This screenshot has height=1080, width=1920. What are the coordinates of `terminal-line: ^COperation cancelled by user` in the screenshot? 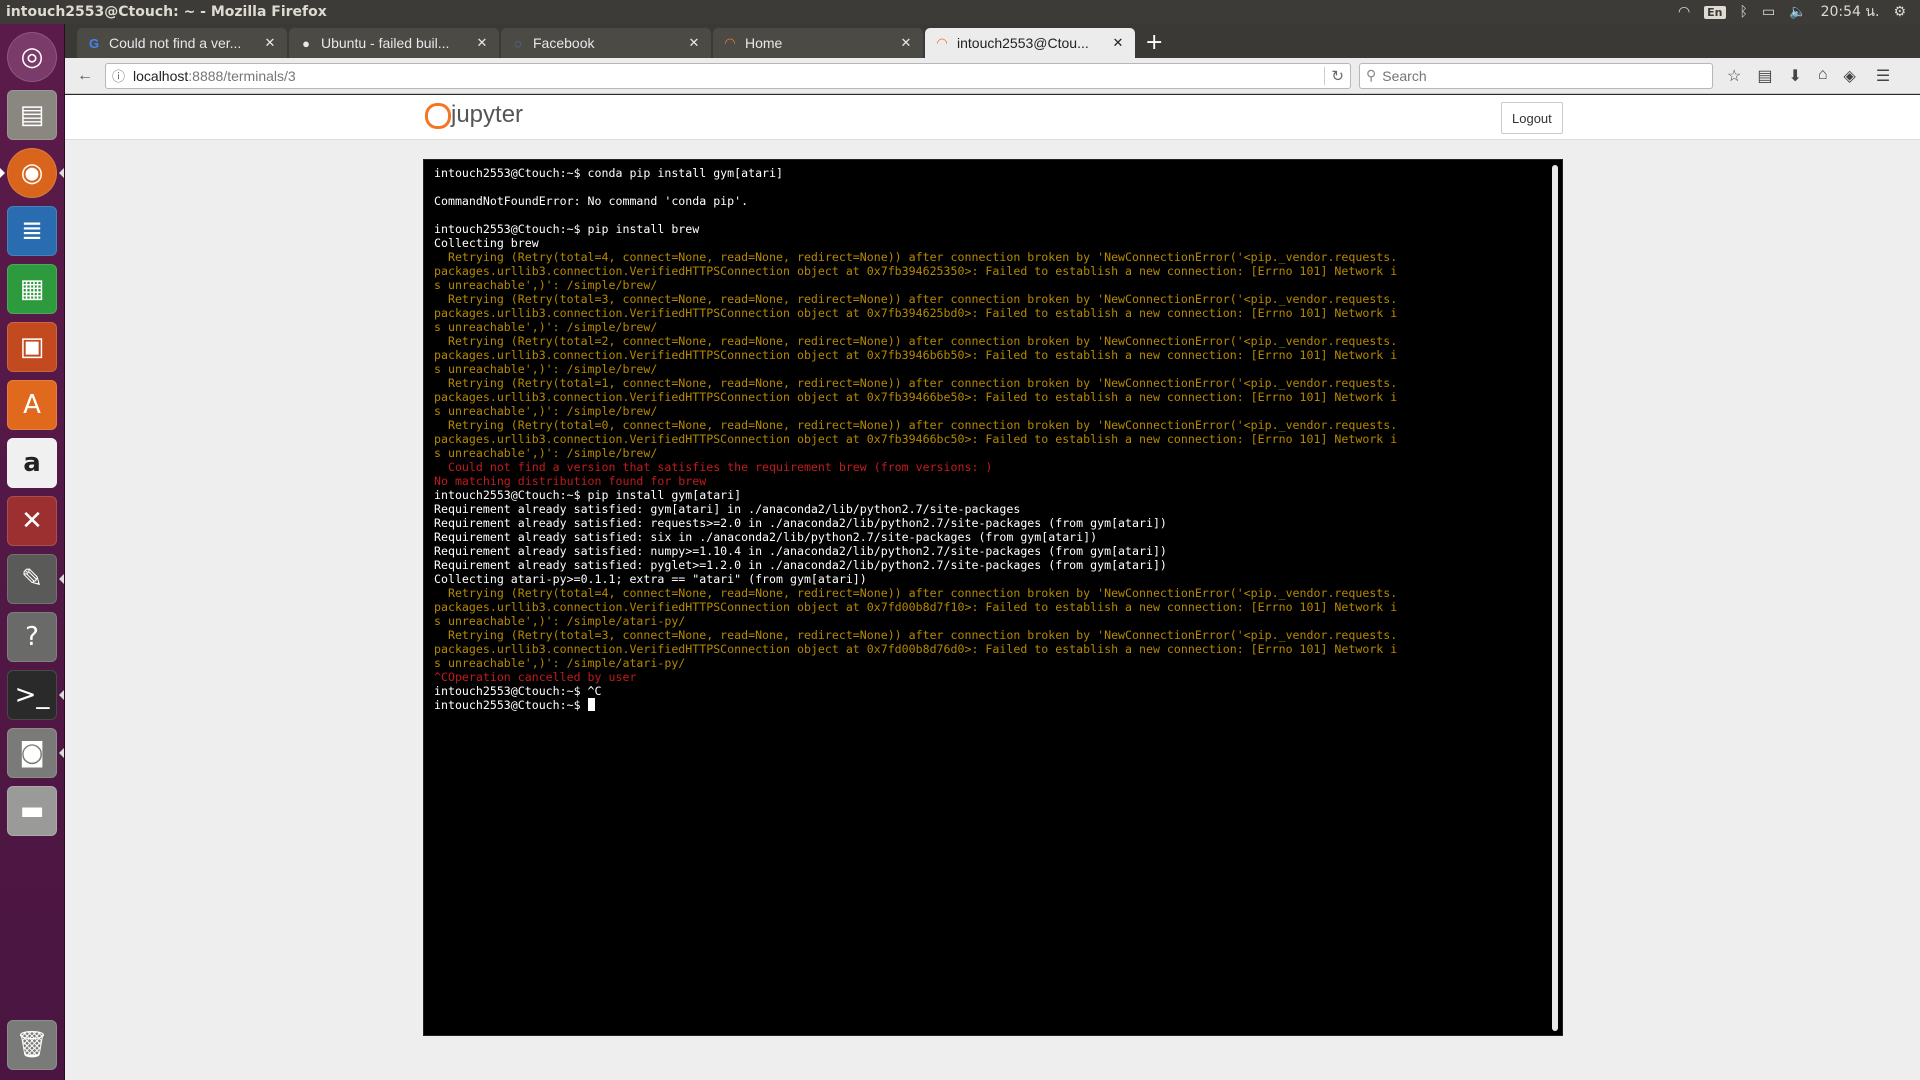 It's located at (535, 677).